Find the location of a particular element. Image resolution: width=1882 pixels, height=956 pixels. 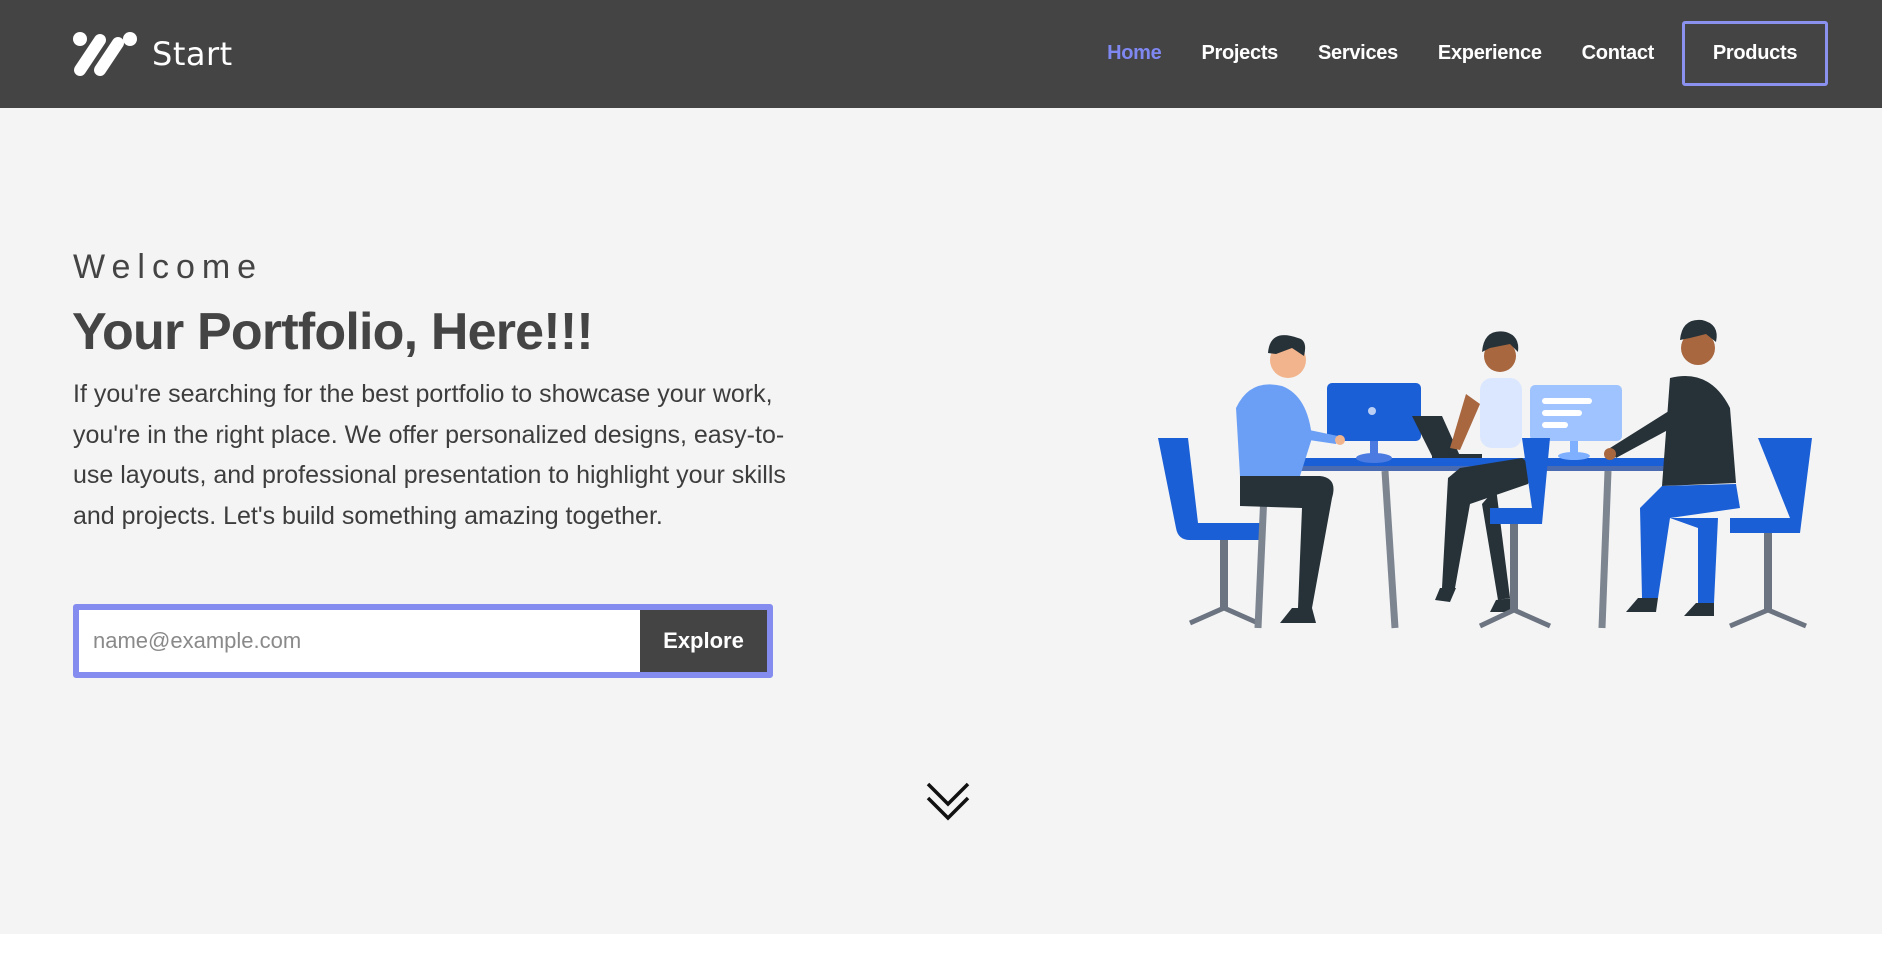

welcome-text: Welcome is located at coordinates (168, 267).